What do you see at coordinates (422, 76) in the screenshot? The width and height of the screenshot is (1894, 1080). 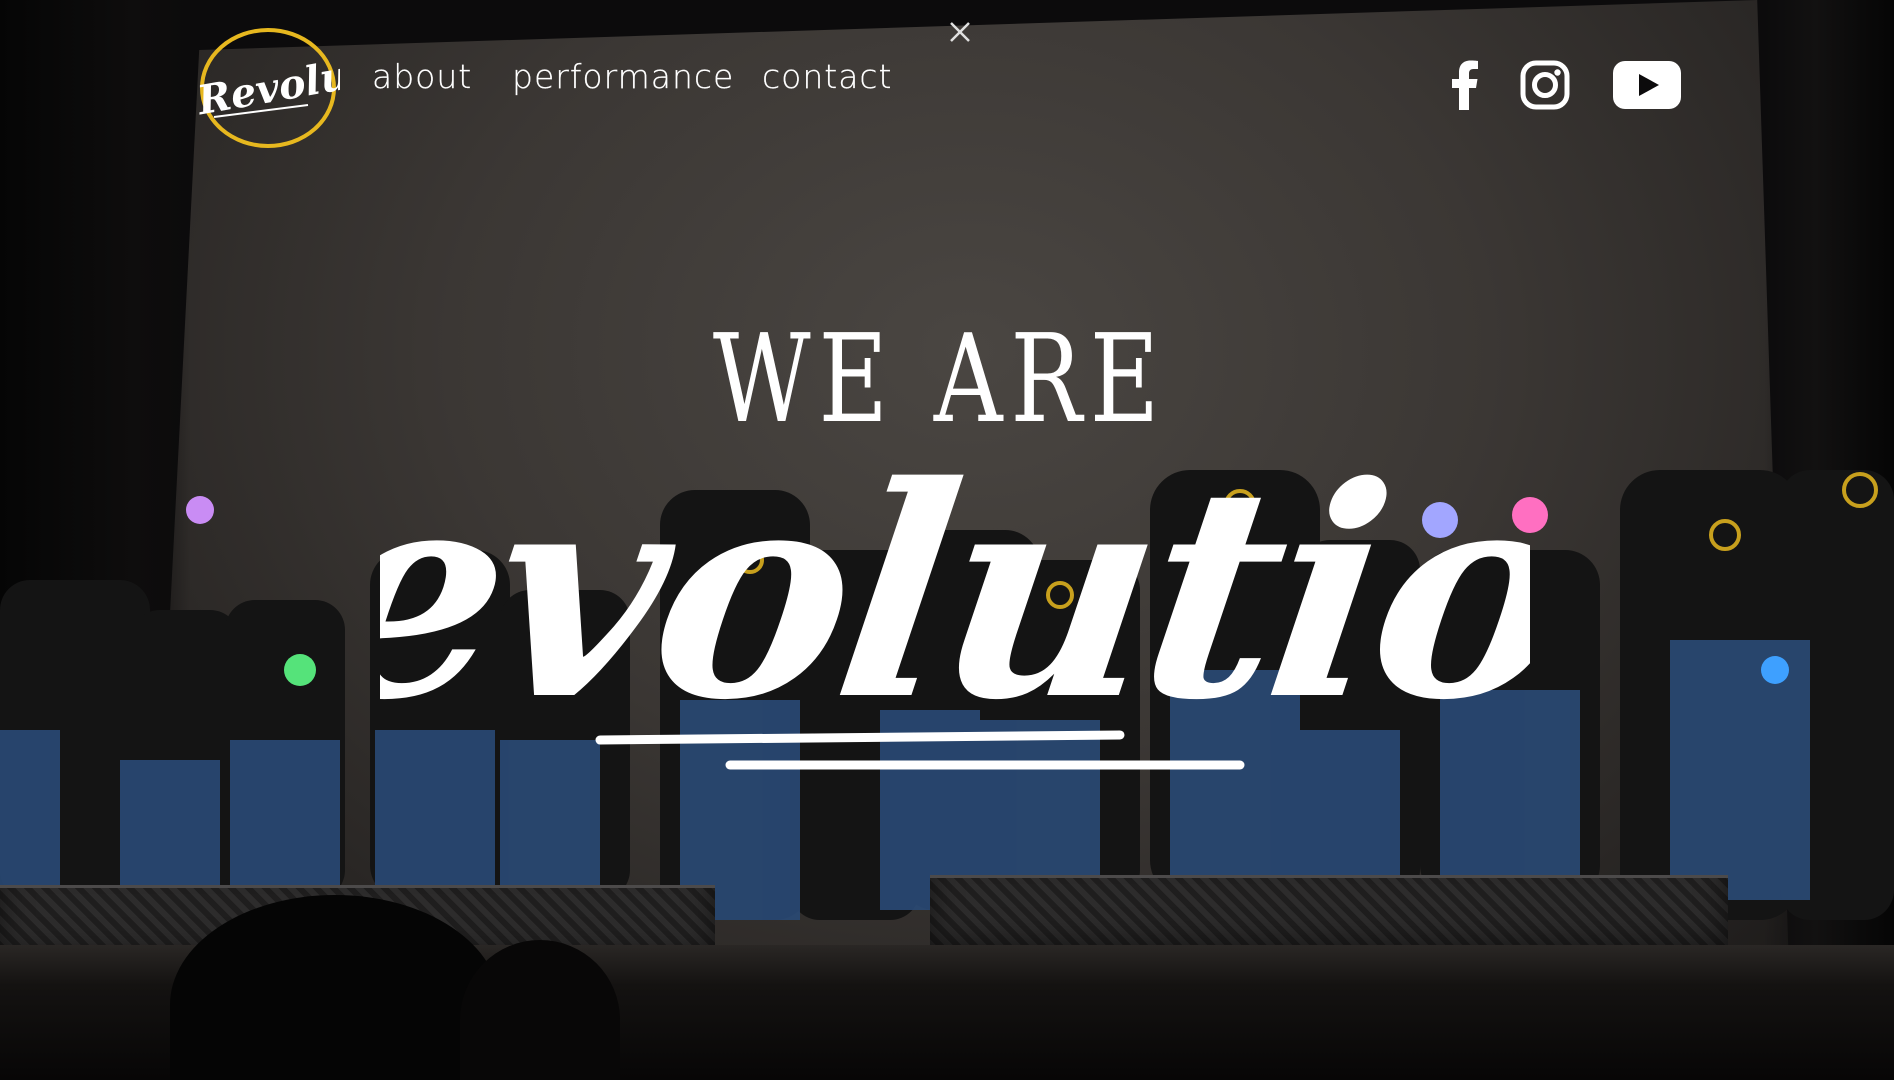 I see `nav-about-link: about` at bounding box center [422, 76].